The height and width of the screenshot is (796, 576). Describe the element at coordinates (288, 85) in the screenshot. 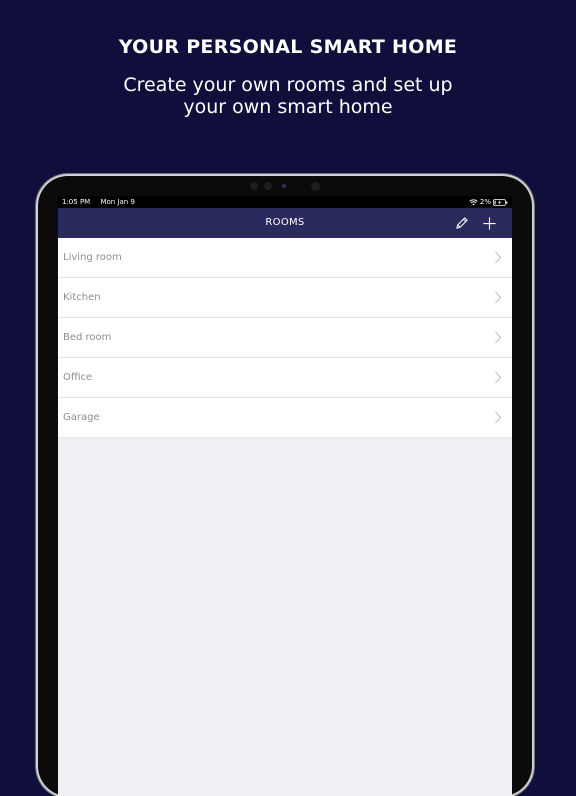

I see `promo-subline-line-1: Create your own rooms and set up` at that location.